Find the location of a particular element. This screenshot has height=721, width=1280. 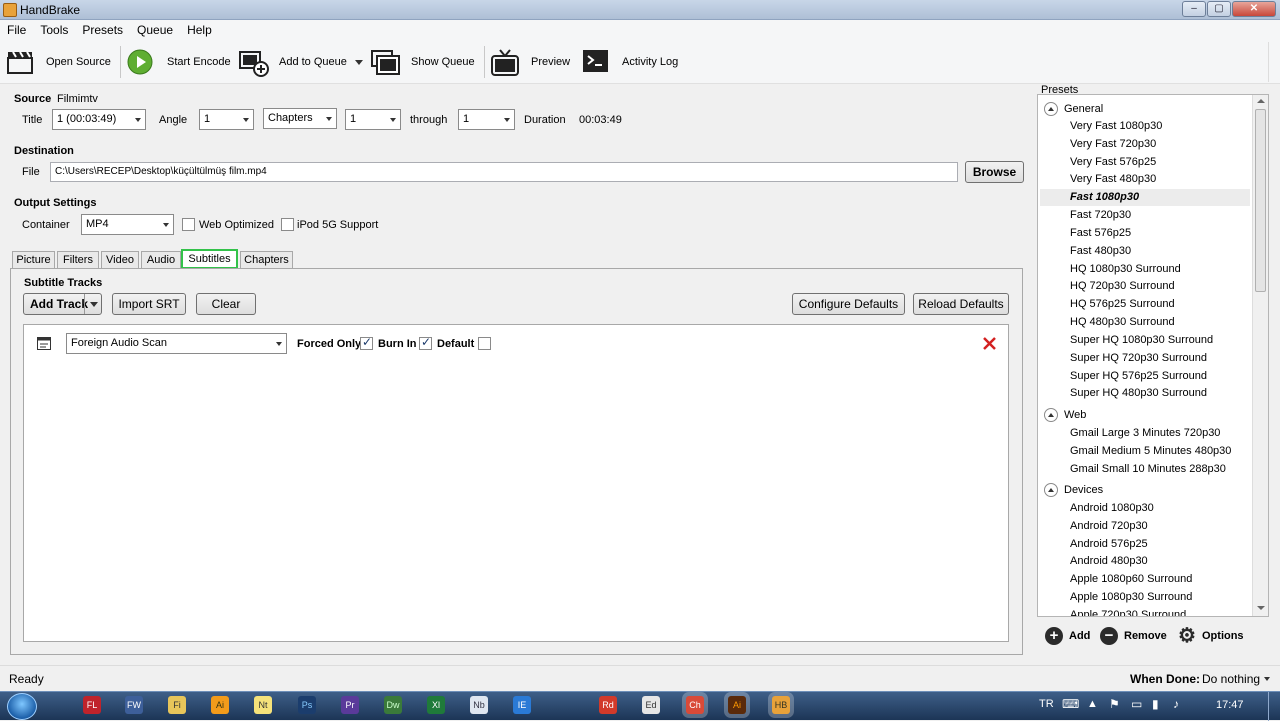

toolbar-scroll is located at coordinates (1273, 62).